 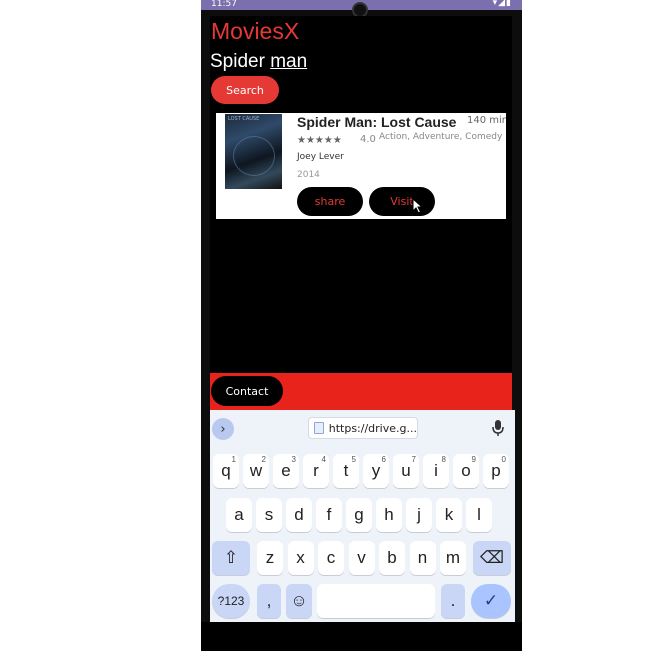 I want to click on key-r: r4, so click(x=316, y=471).